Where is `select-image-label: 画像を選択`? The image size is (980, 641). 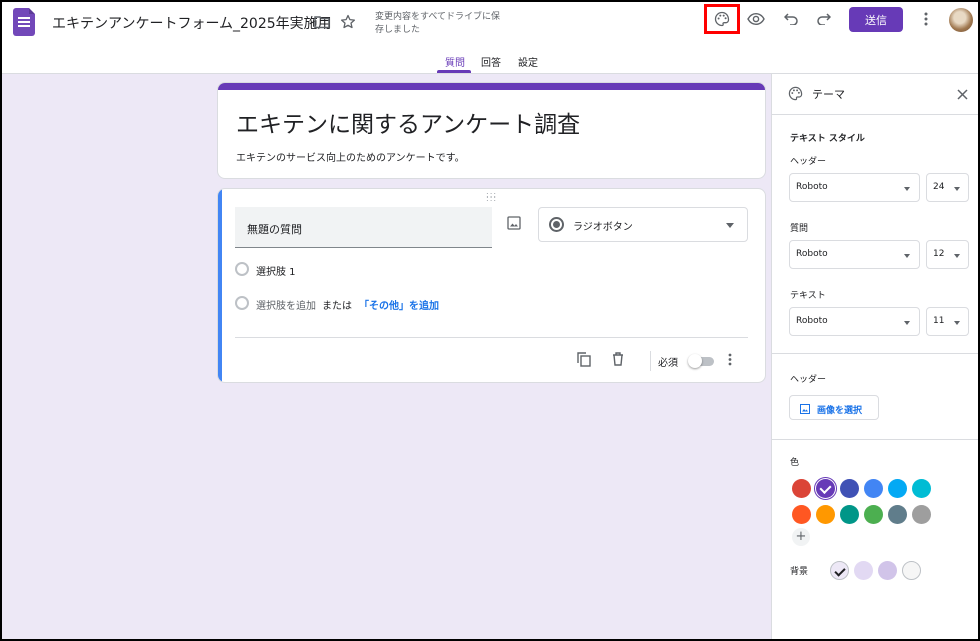
select-image-label: 画像を選択 is located at coordinates (840, 411).